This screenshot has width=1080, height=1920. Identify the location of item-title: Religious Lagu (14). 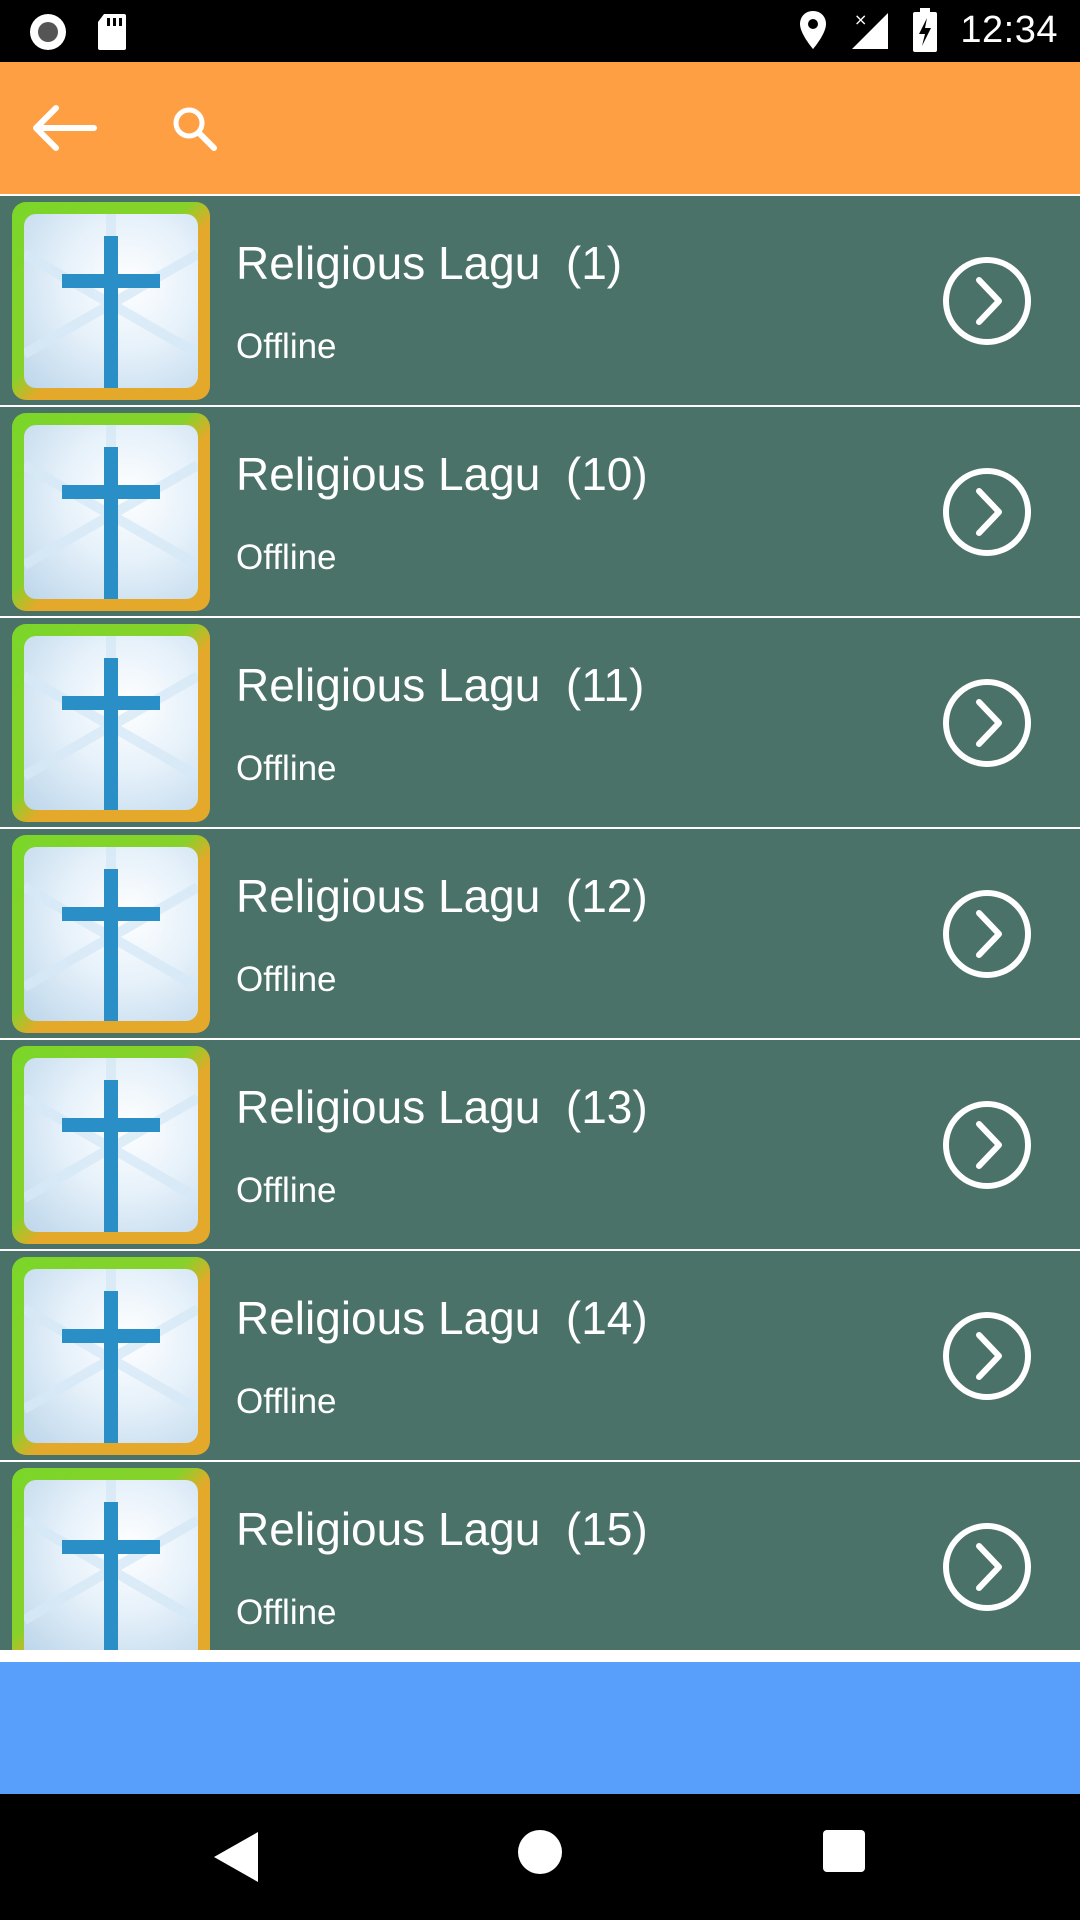
(442, 1318).